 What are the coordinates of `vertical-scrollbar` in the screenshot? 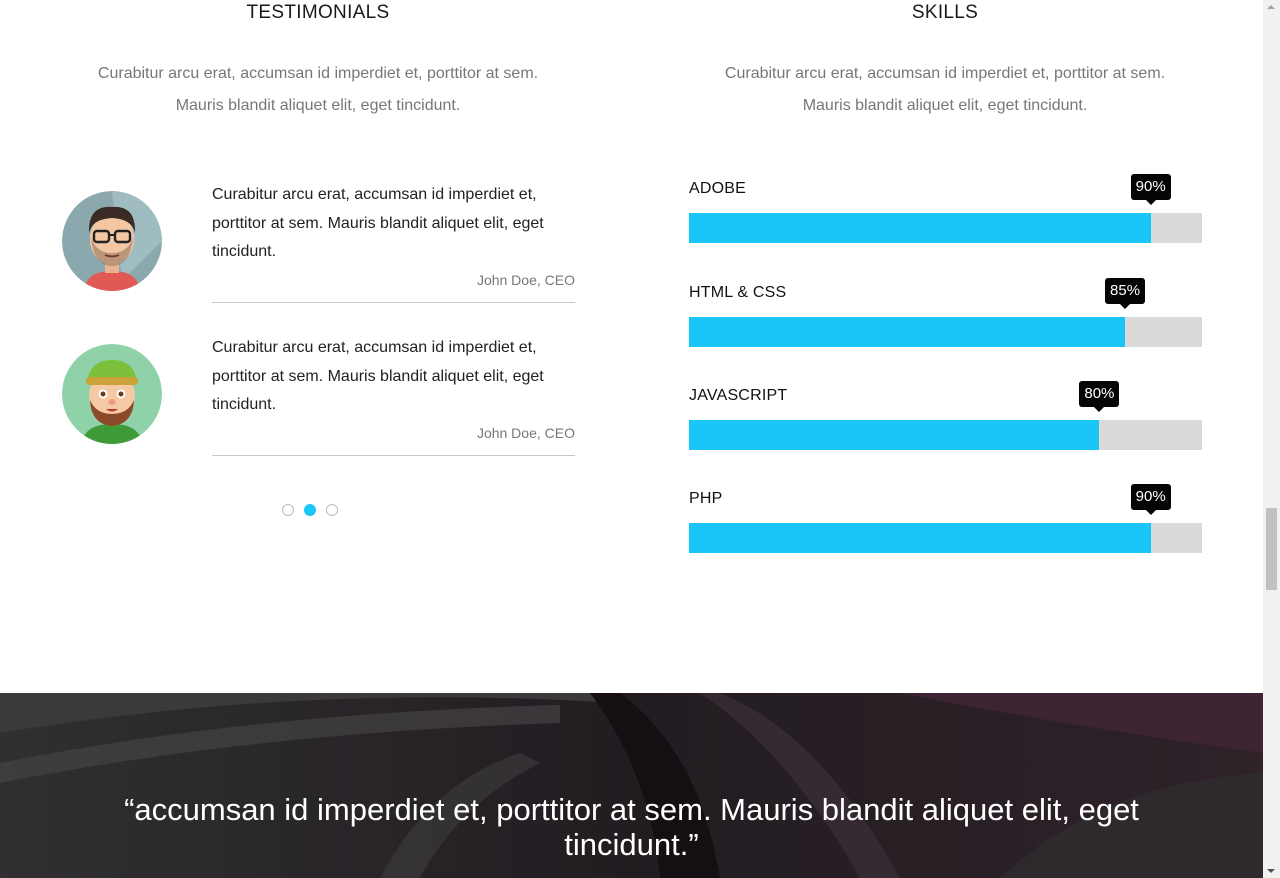 It's located at (1271, 439).